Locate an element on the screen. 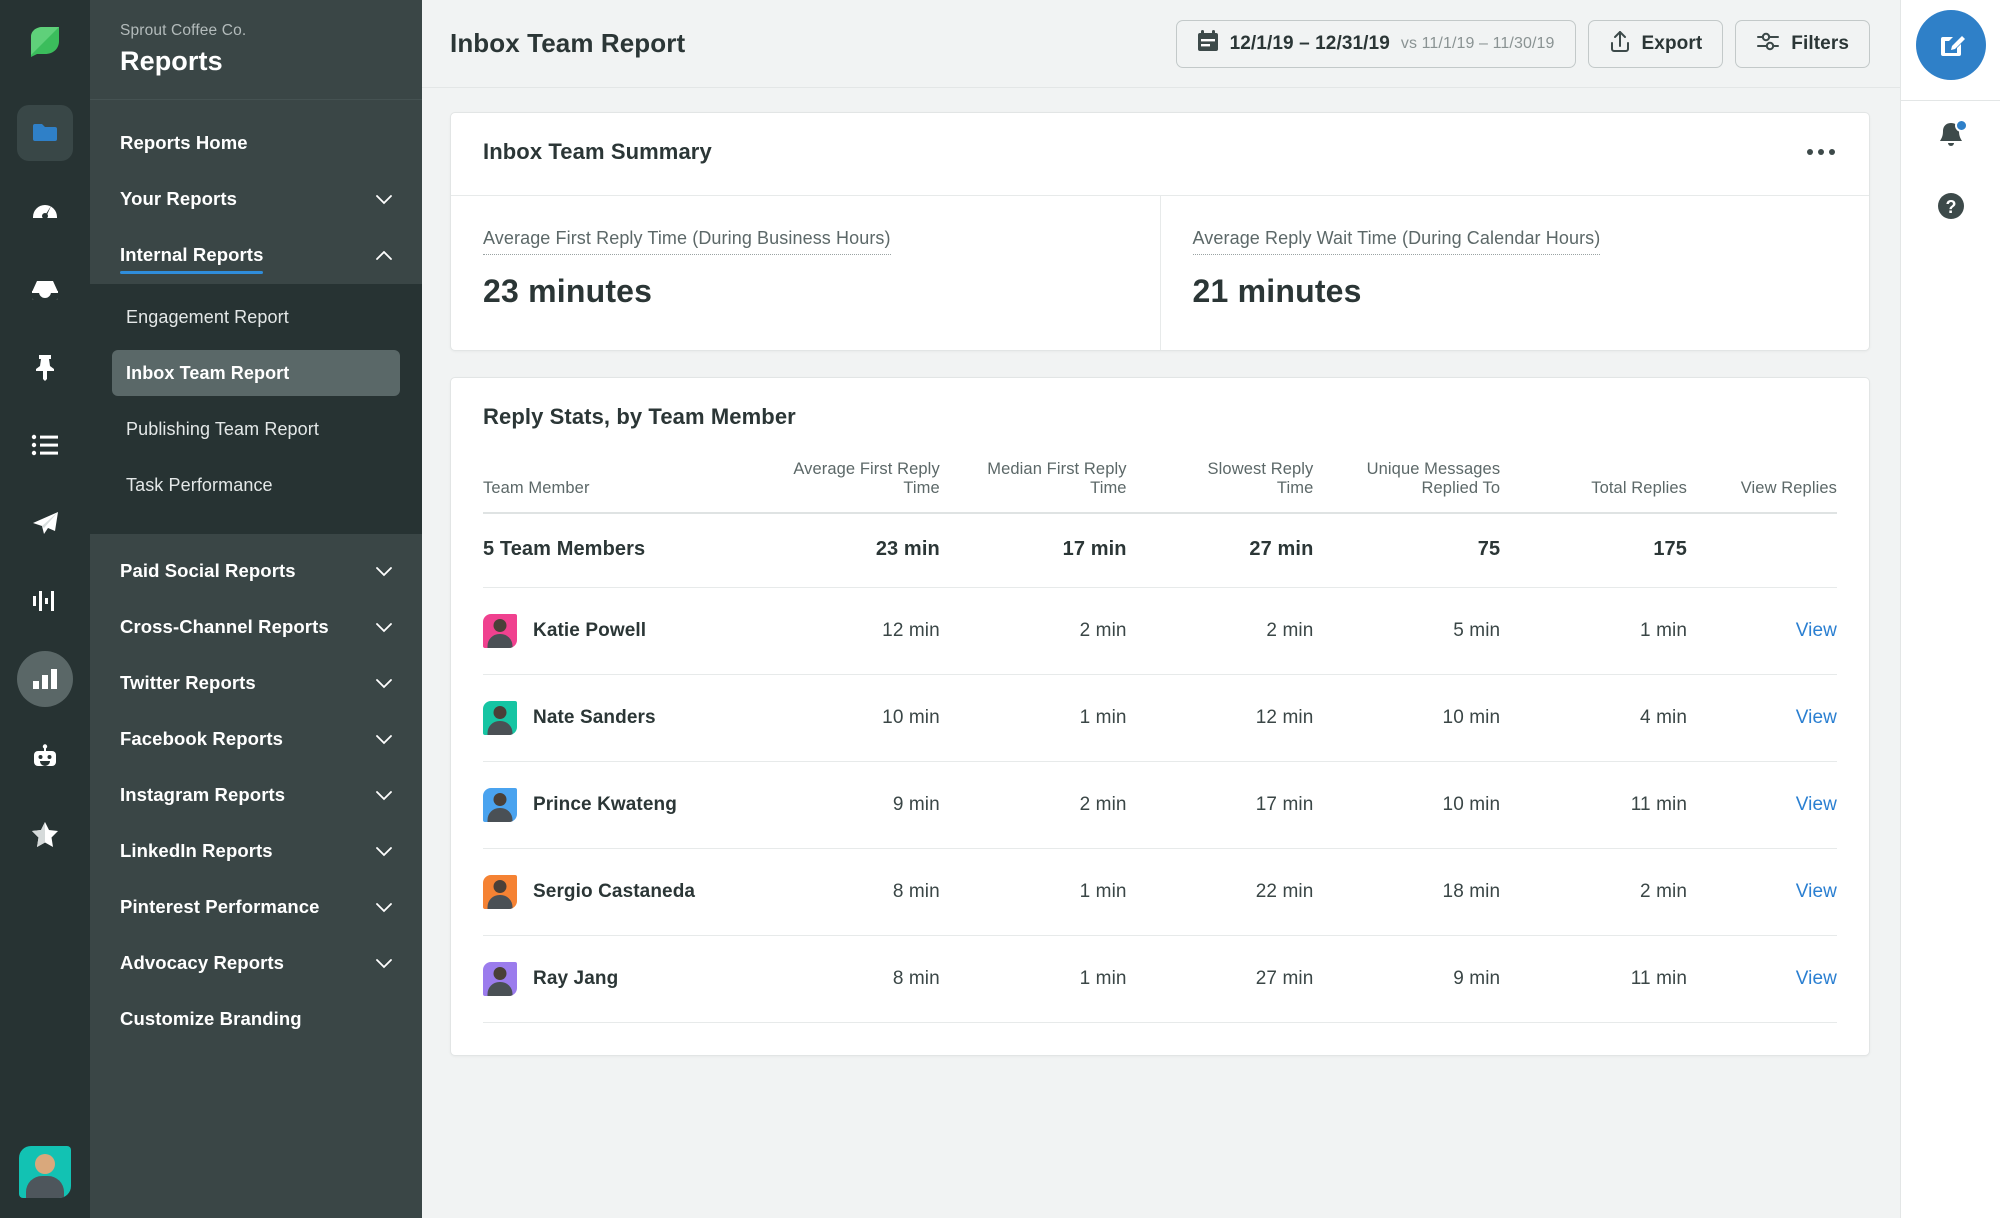 This screenshot has height=1218, width=2000. top-bar: Inbox Team Report 12/1/19 – 12/31/19 vs is located at coordinates (1161, 44).